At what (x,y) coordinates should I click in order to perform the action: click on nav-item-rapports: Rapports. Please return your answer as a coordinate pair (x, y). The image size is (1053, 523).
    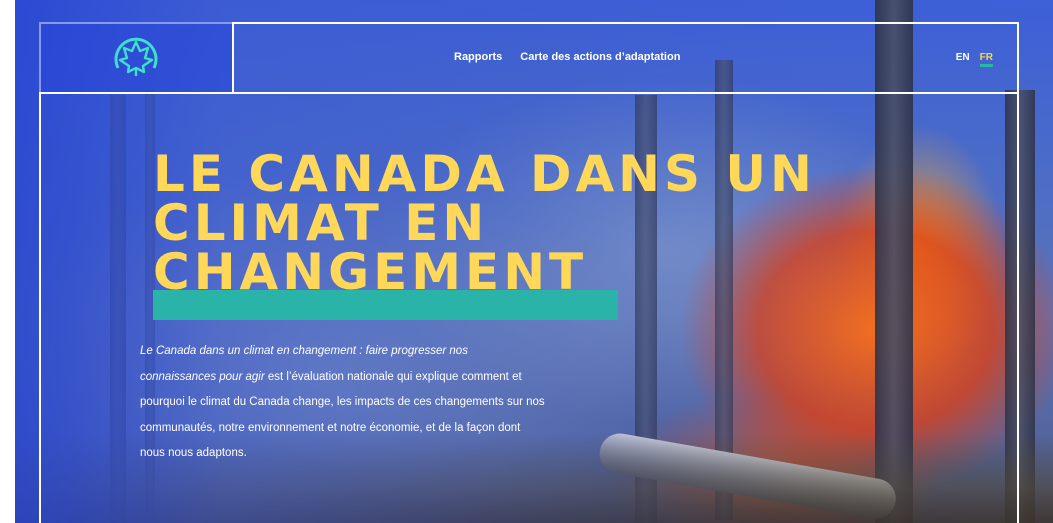
    Looking at the image, I should click on (478, 57).